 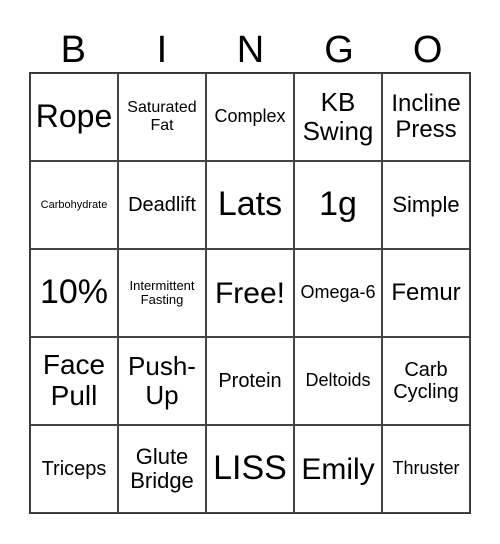 What do you see at coordinates (74, 381) in the screenshot?
I see `bingo-cell: Face Pull` at bounding box center [74, 381].